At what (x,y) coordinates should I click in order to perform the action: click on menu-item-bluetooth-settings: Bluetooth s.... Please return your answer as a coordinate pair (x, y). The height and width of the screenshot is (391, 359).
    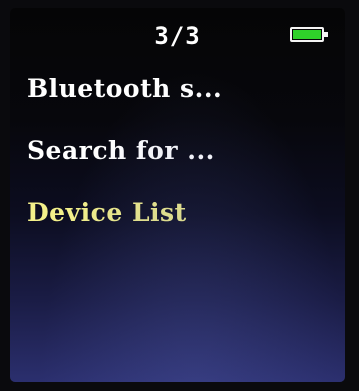
    Looking at the image, I should click on (124, 103).